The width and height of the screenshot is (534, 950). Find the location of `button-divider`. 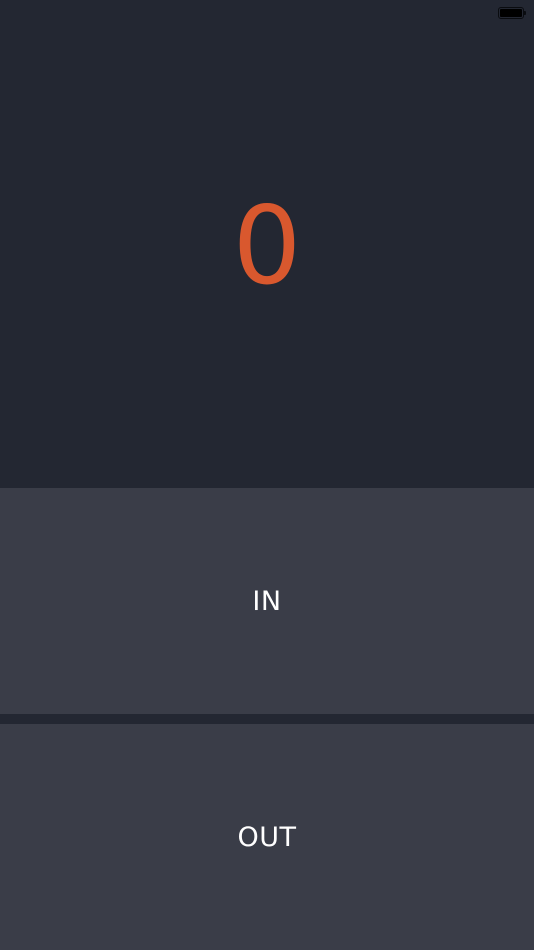

button-divider is located at coordinates (267, 719).